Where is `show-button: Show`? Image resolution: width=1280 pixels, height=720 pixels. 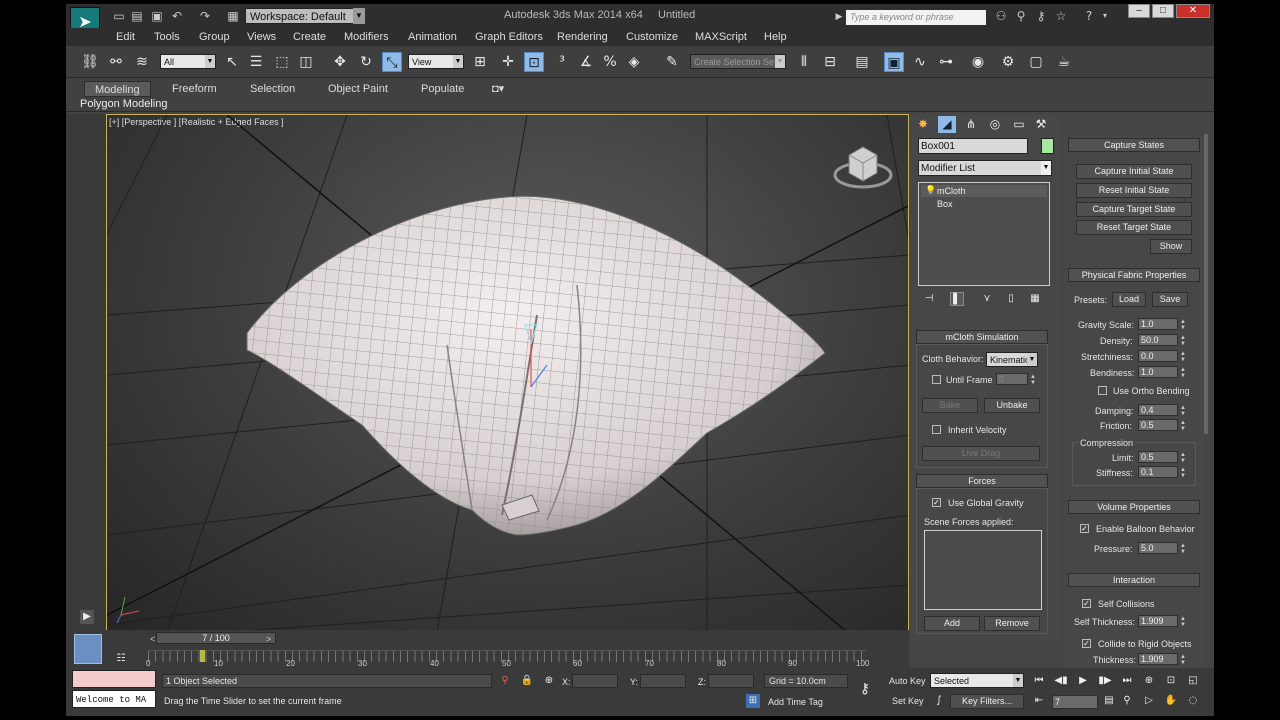
show-button: Show is located at coordinates (1171, 246).